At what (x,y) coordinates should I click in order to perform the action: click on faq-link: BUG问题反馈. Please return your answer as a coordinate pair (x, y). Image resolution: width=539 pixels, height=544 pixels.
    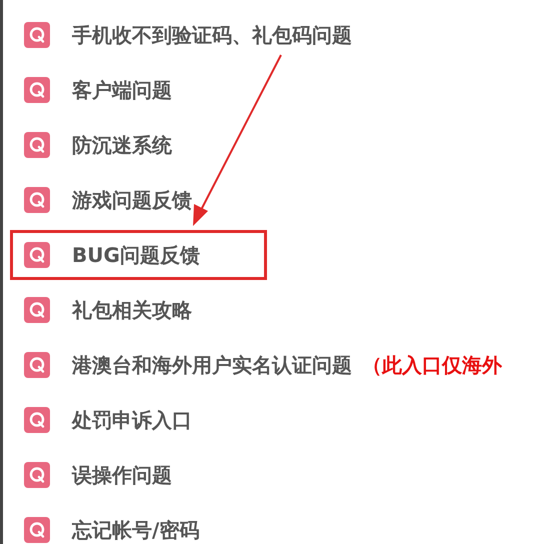
    Looking at the image, I should click on (136, 255).